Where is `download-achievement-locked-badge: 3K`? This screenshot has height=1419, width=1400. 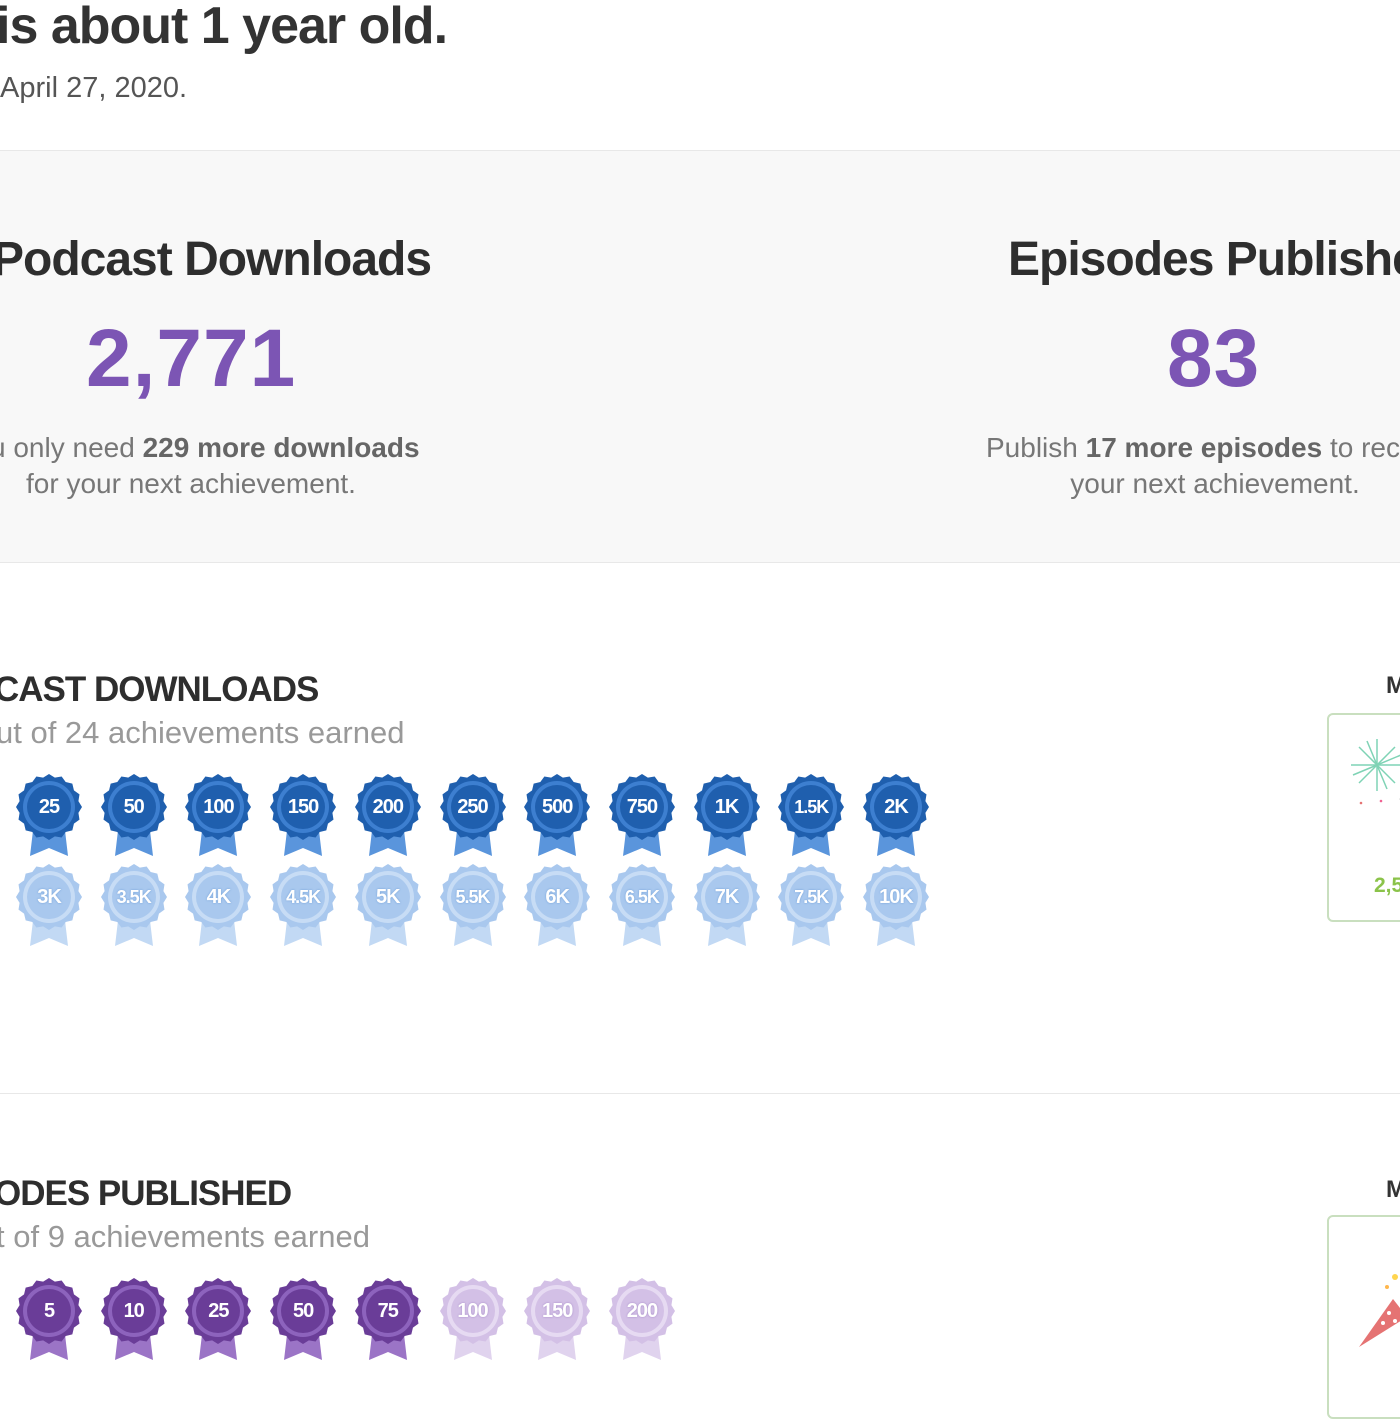
download-achievement-locked-badge: 3K is located at coordinates (49, 905).